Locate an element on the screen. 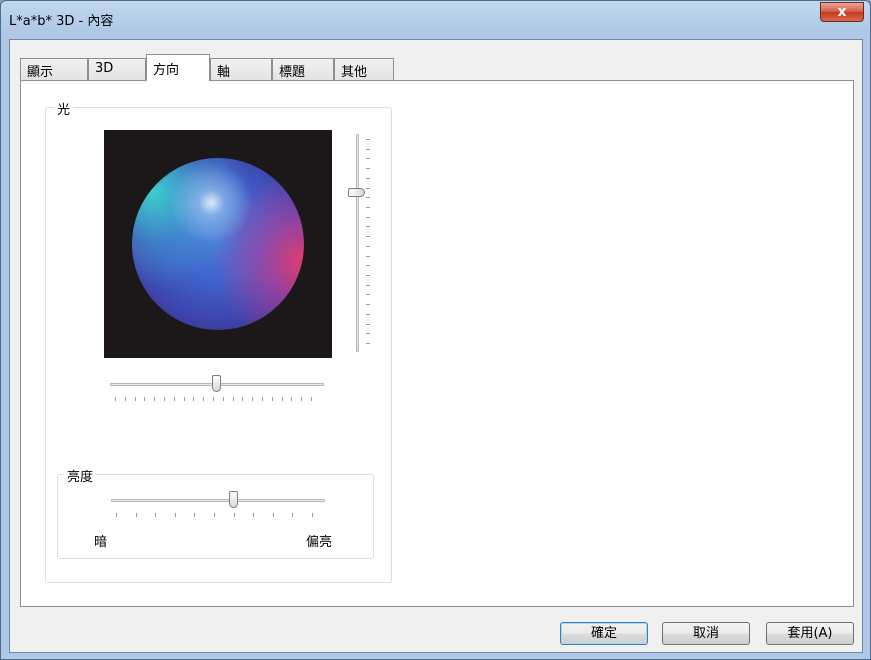  brightness-slider is located at coordinates (218, 506).